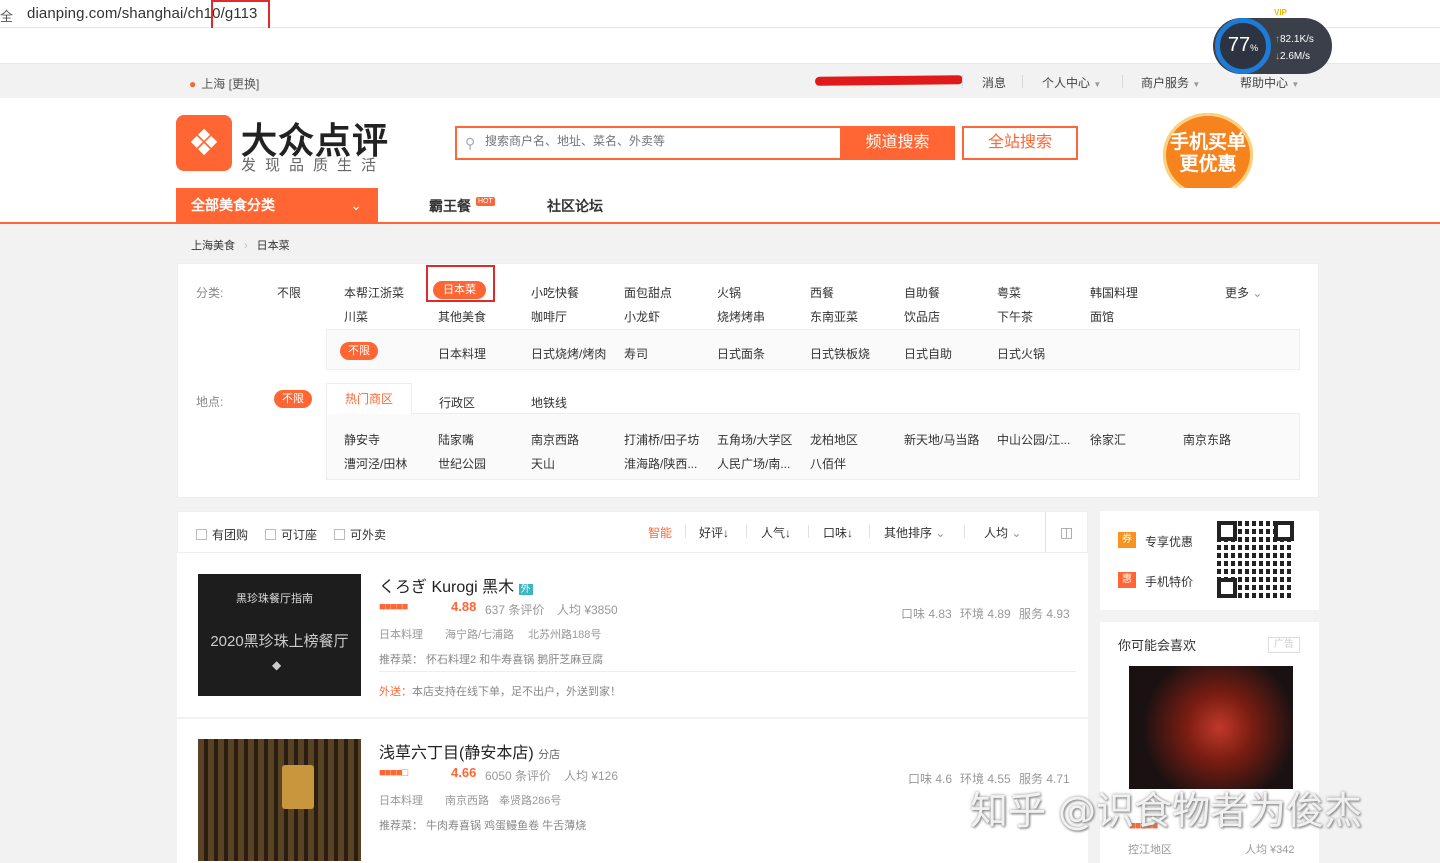  Describe the element at coordinates (850, 533) in the screenshot. I see `sort-arrow-icon: ↓` at that location.